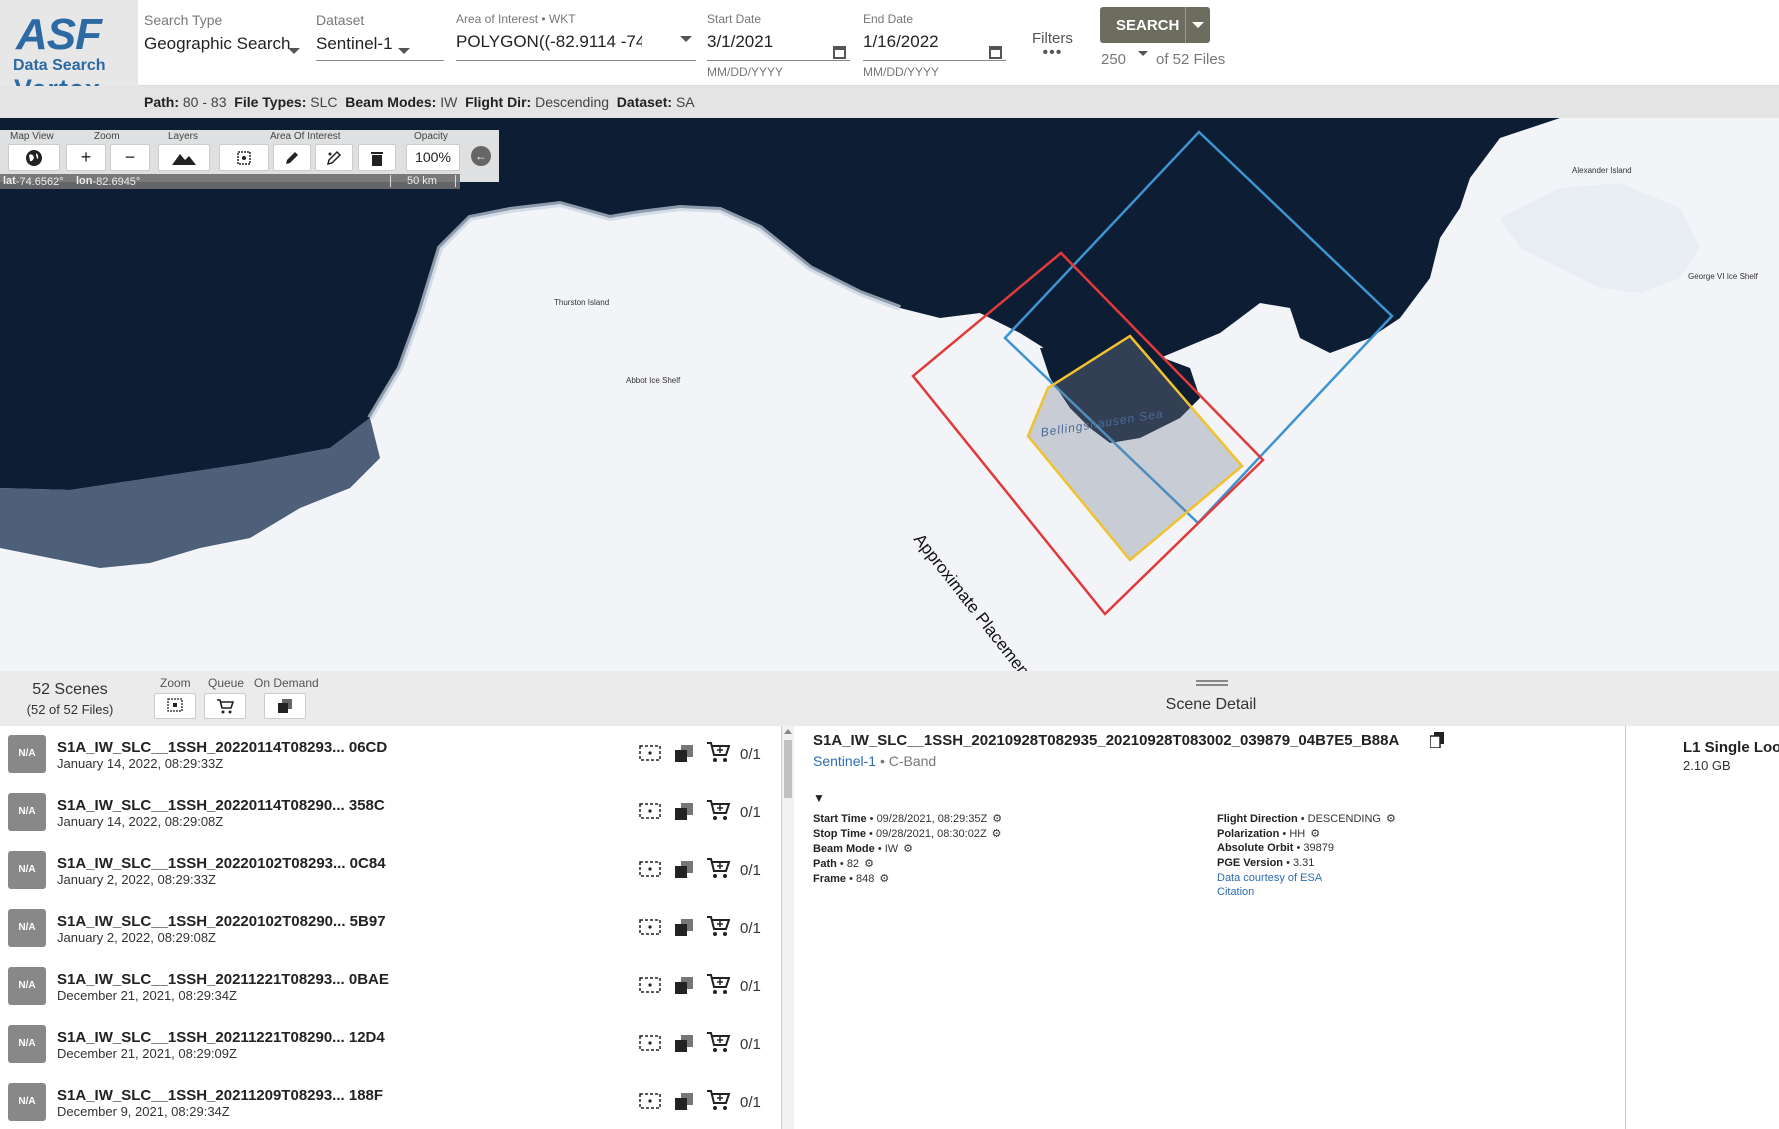 The height and width of the screenshot is (1129, 1779). Describe the element at coordinates (844, 761) in the screenshot. I see `dataset-link: Sentinel-1` at that location.